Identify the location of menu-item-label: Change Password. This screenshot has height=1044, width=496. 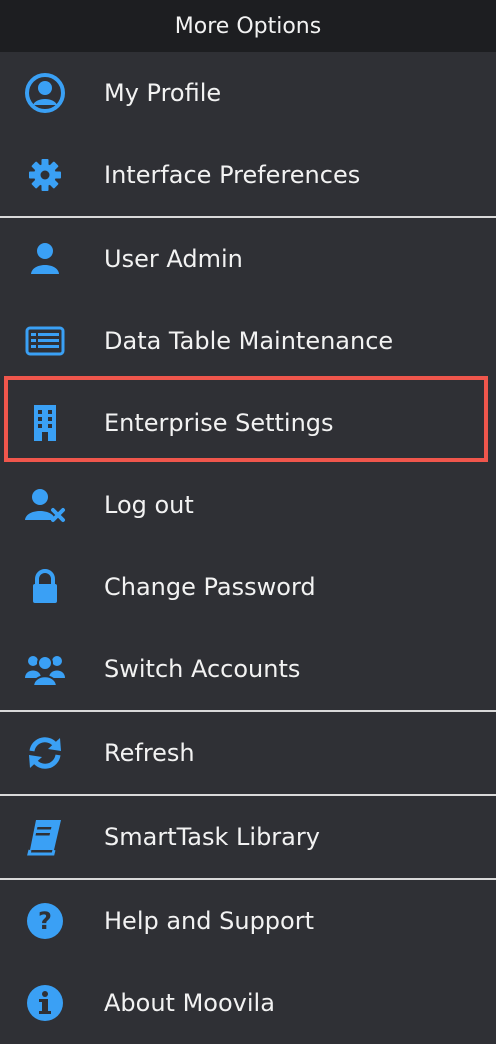
(210, 587).